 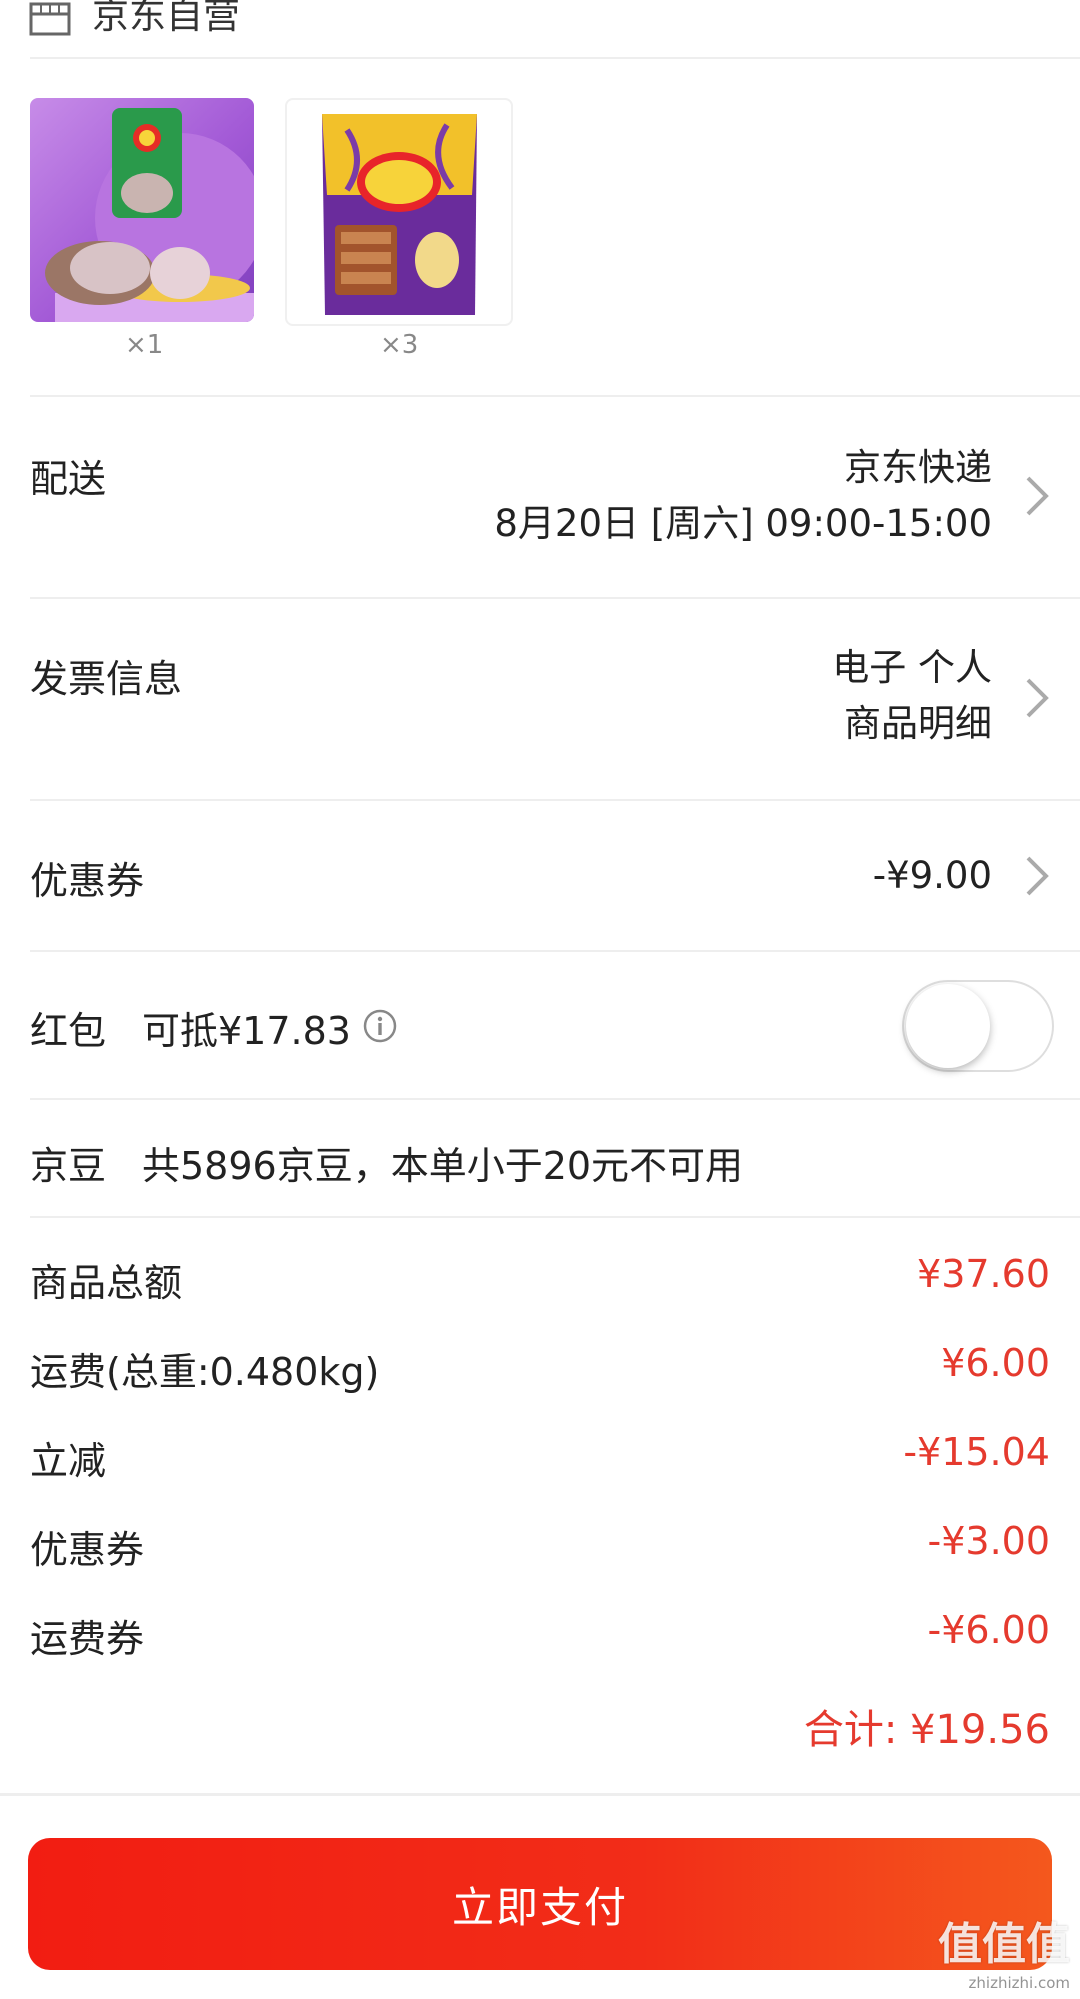 What do you see at coordinates (166, 18) in the screenshot?
I see `store-name: 京东自营` at bounding box center [166, 18].